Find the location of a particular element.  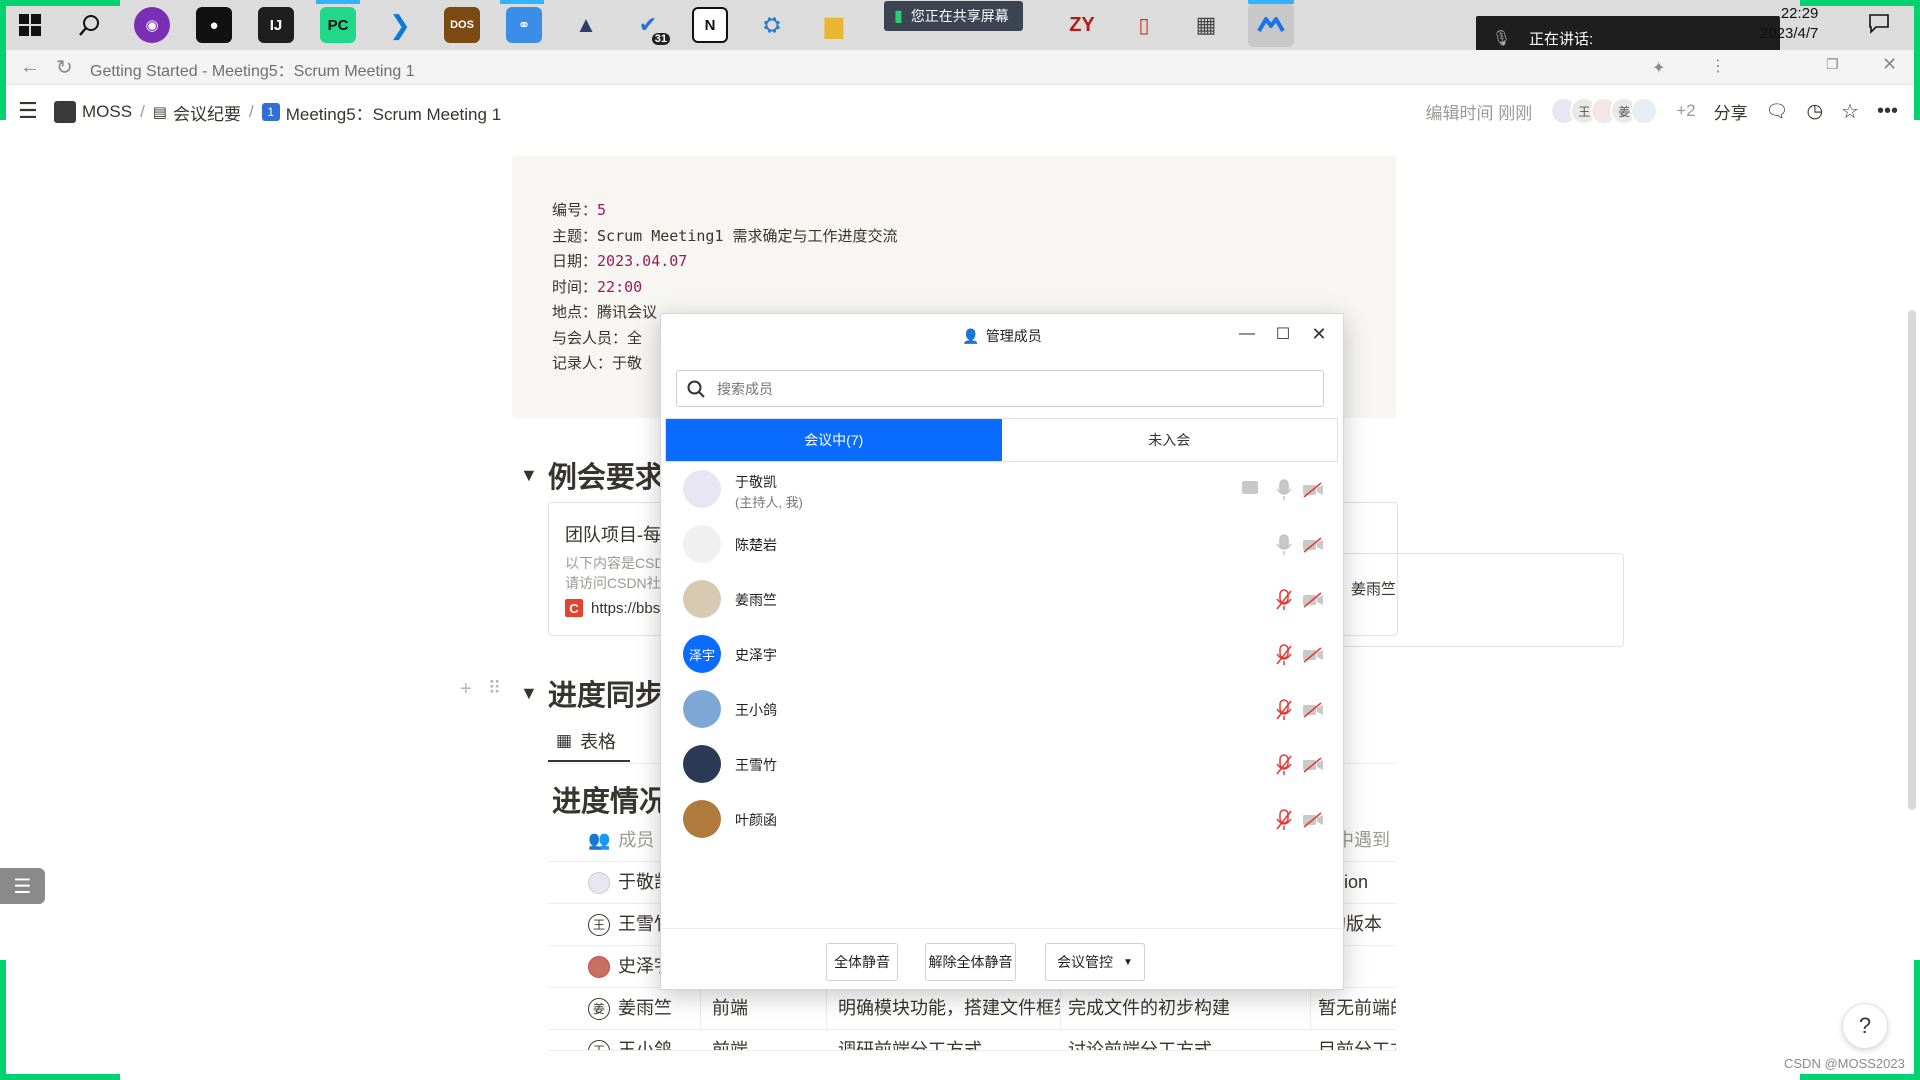

close-icon: ✕ is located at coordinates (1319, 334).